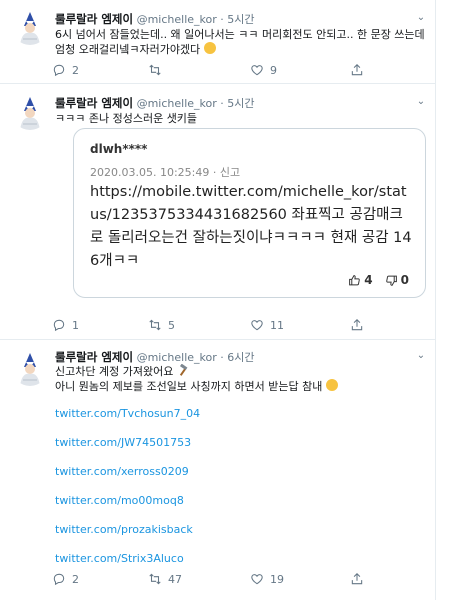 This screenshot has height=600, width=450. I want to click on comment-user: dlwh****, so click(119, 149).